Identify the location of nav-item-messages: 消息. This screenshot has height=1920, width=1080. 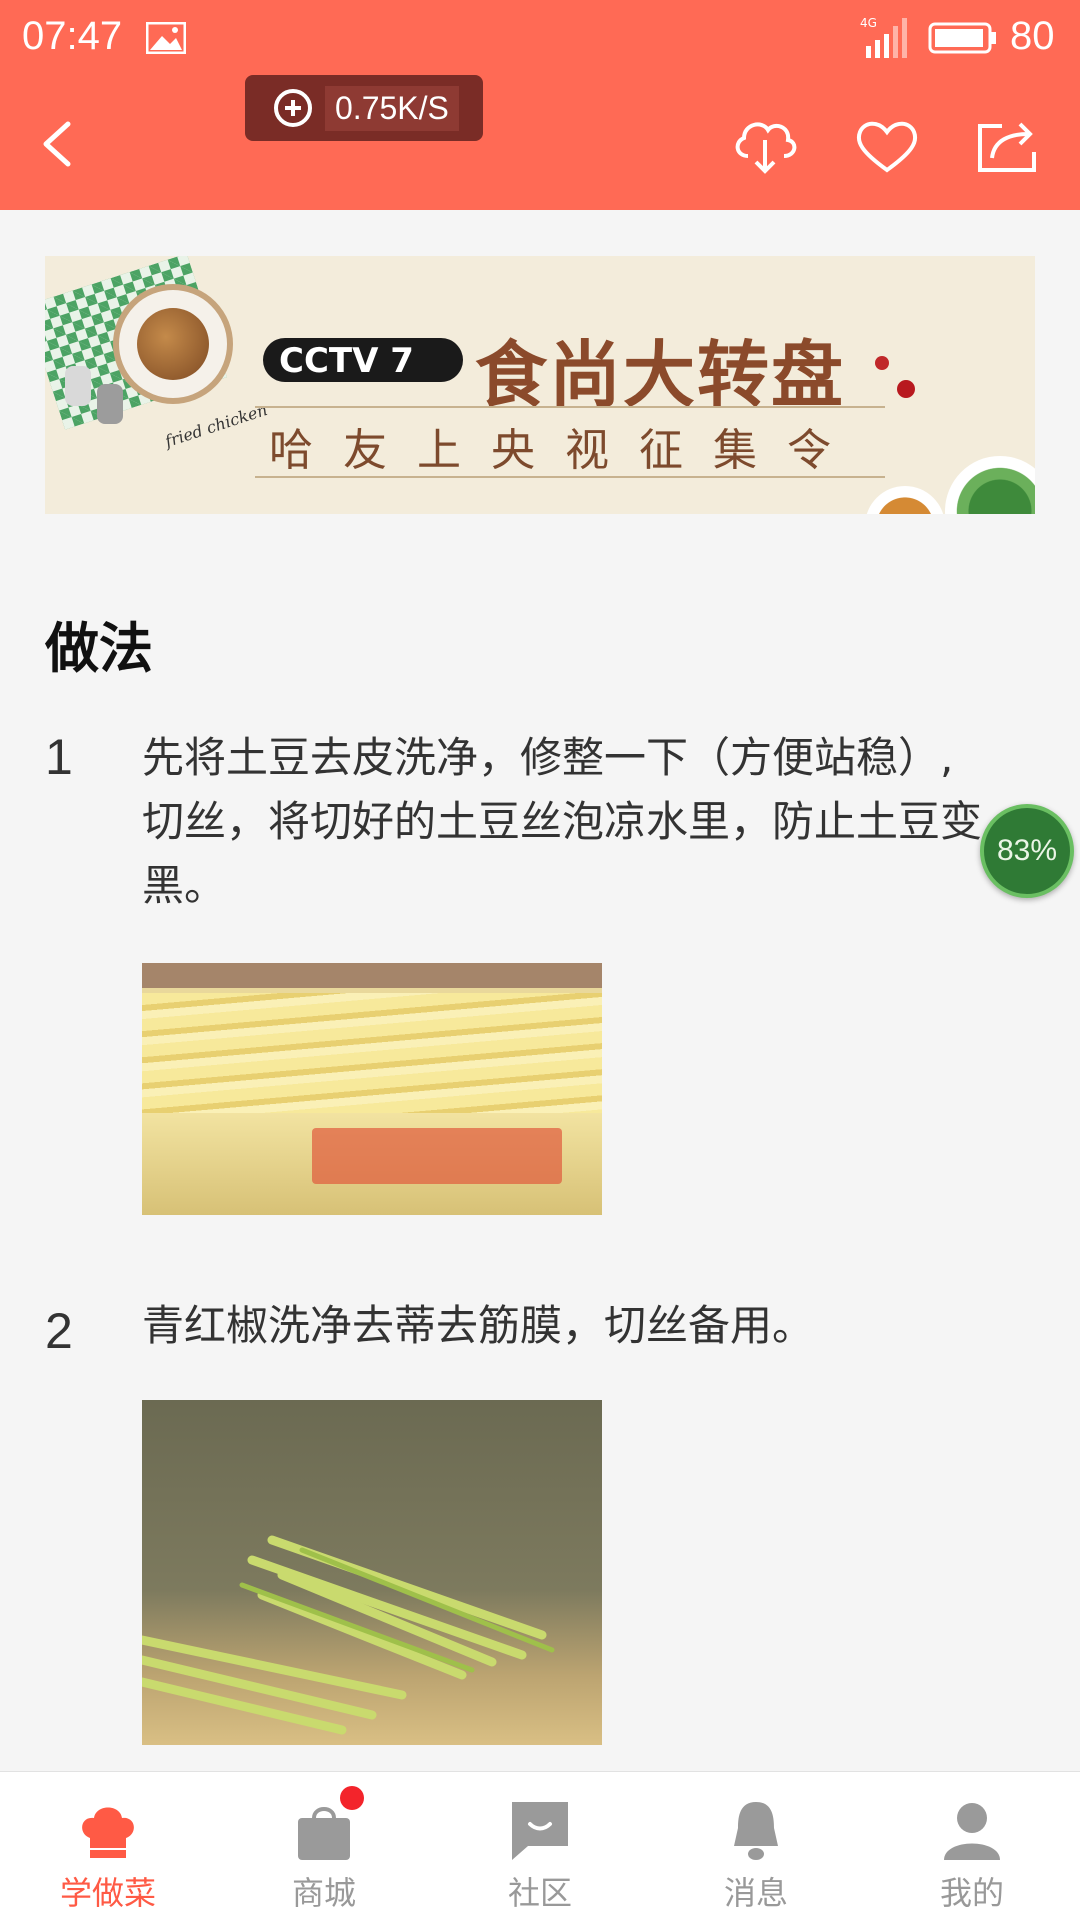
(756, 1846).